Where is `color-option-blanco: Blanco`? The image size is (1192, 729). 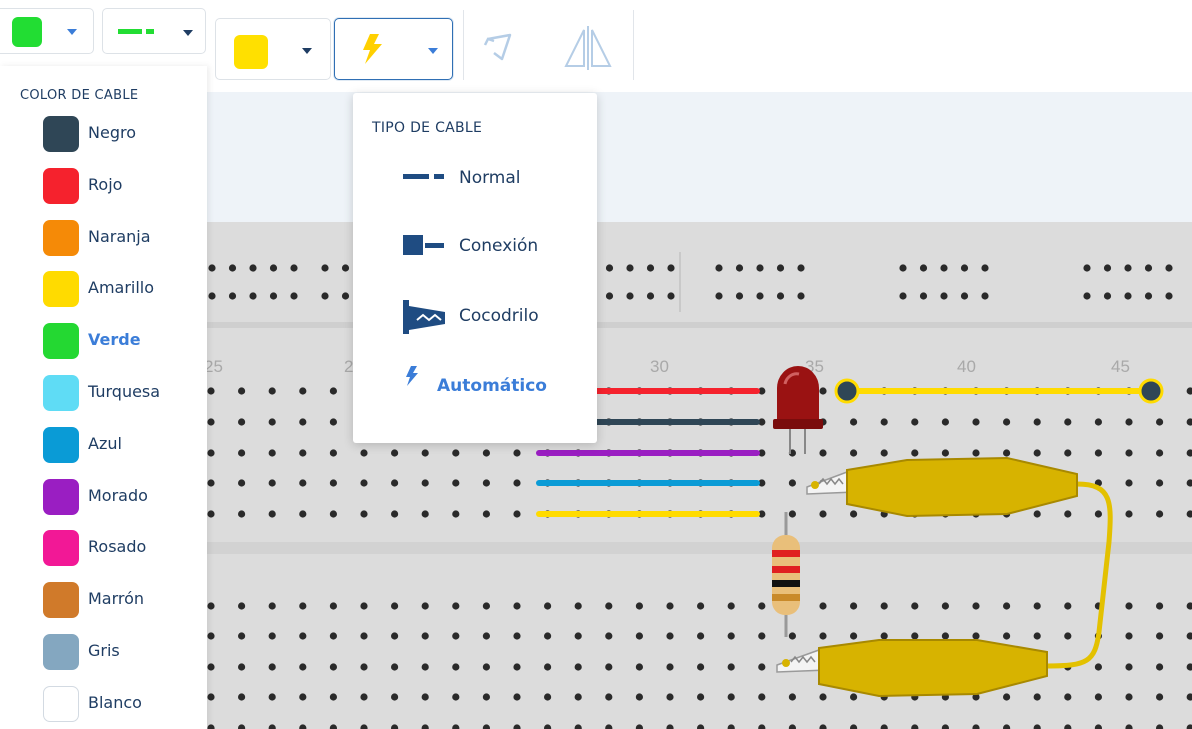 color-option-blanco: Blanco is located at coordinates (120, 704).